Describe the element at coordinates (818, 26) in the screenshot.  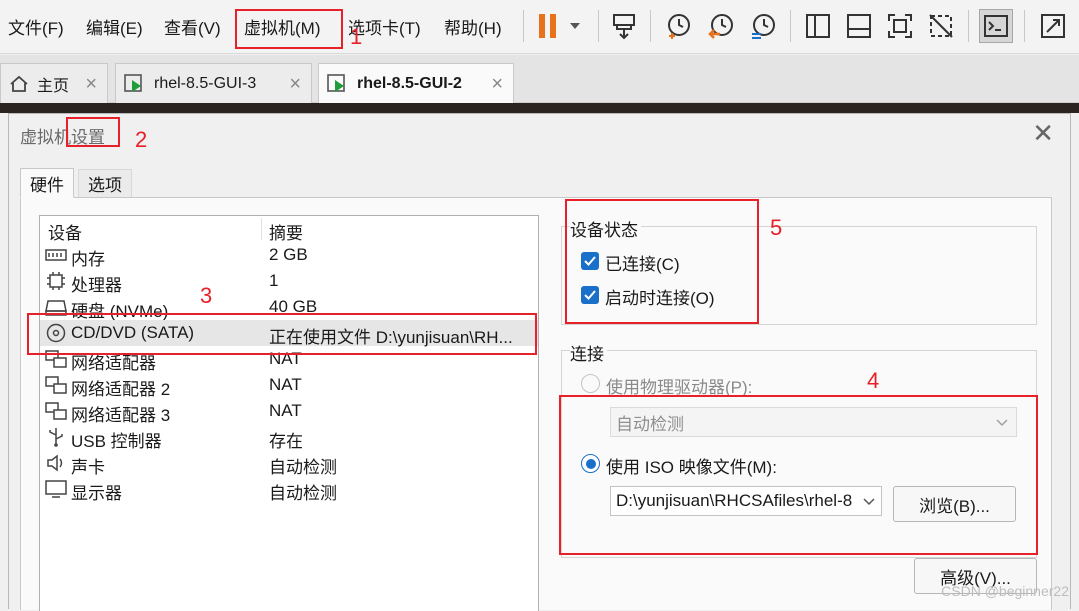
I see `sidebar-layout-icon` at that location.